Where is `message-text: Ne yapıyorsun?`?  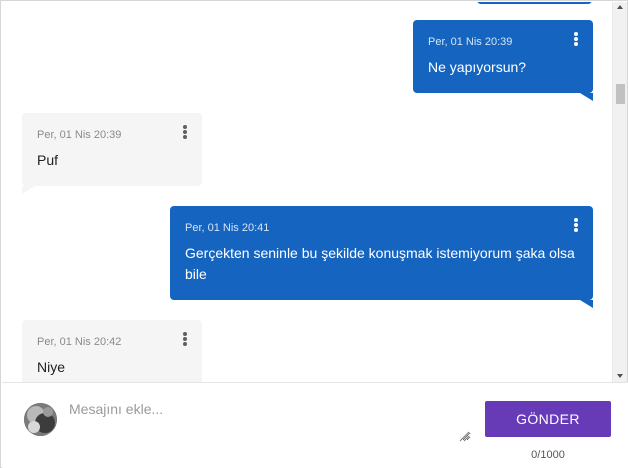
message-text: Ne yapıyorsun? is located at coordinates (477, 67).